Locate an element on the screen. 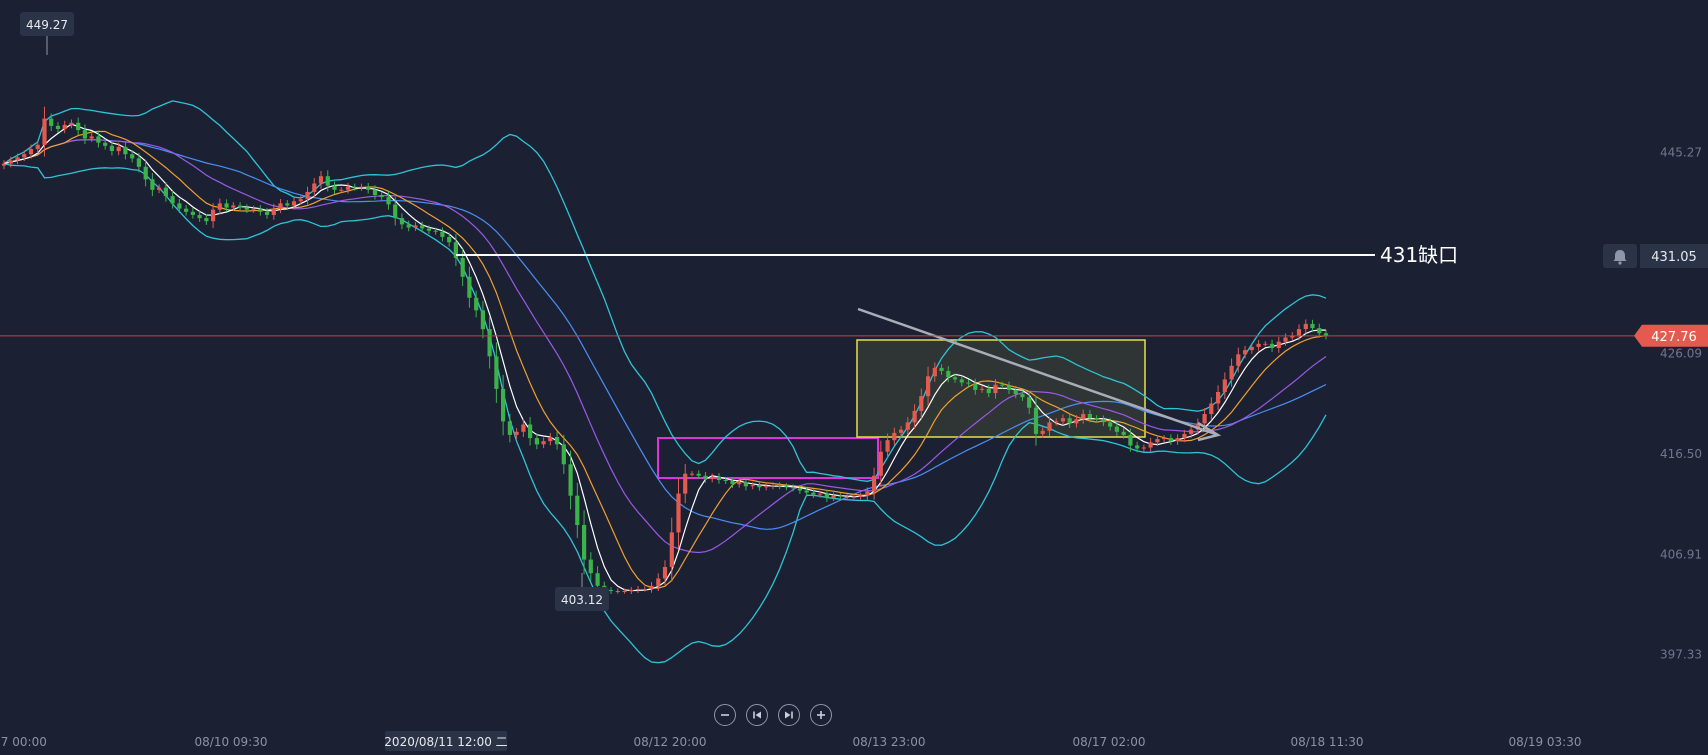 The width and height of the screenshot is (1708, 755). gap-label: 431缺口 is located at coordinates (1419, 255).